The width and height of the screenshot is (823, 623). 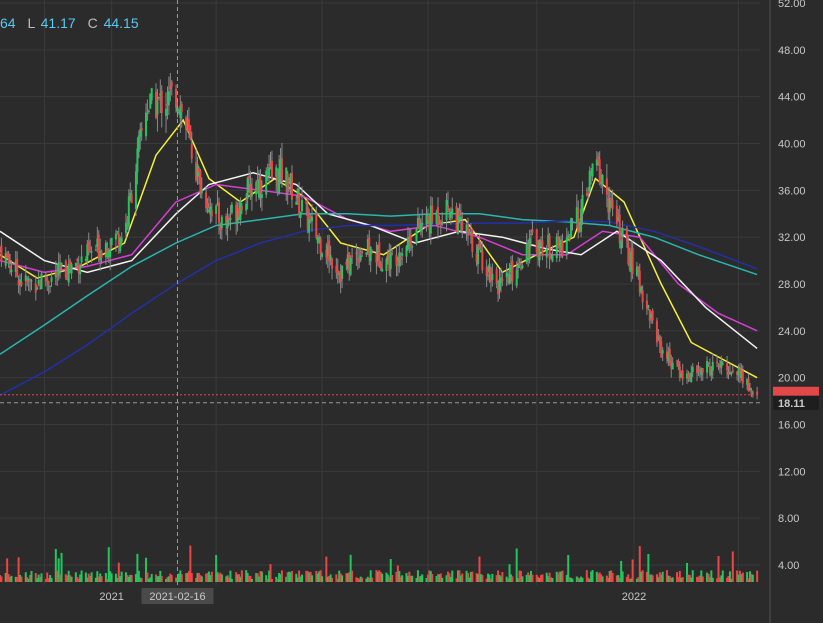 What do you see at coordinates (792, 472) in the screenshot?
I see `price-tick-label: 12.00` at bounding box center [792, 472].